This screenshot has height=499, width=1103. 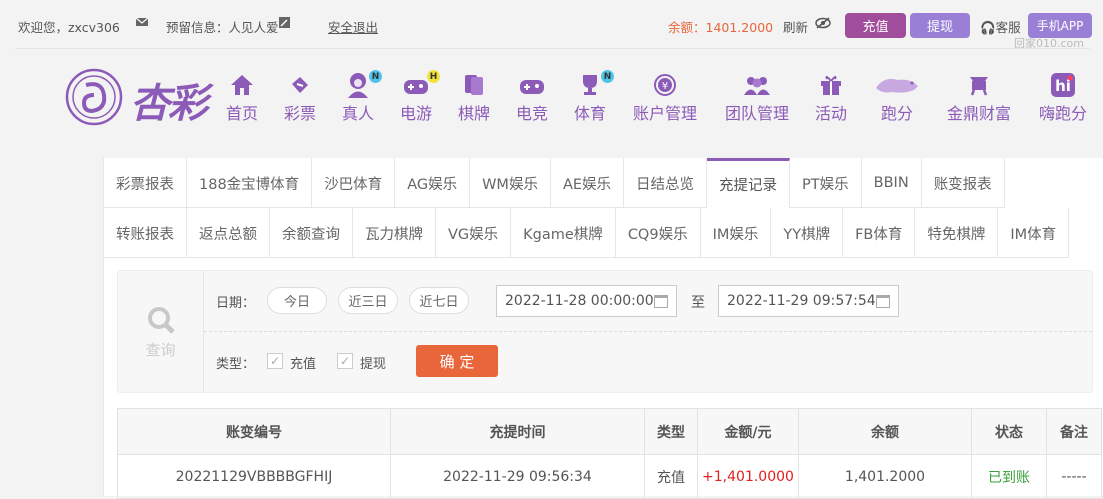 I want to click on column-header: 余额, so click(x=885, y=431).